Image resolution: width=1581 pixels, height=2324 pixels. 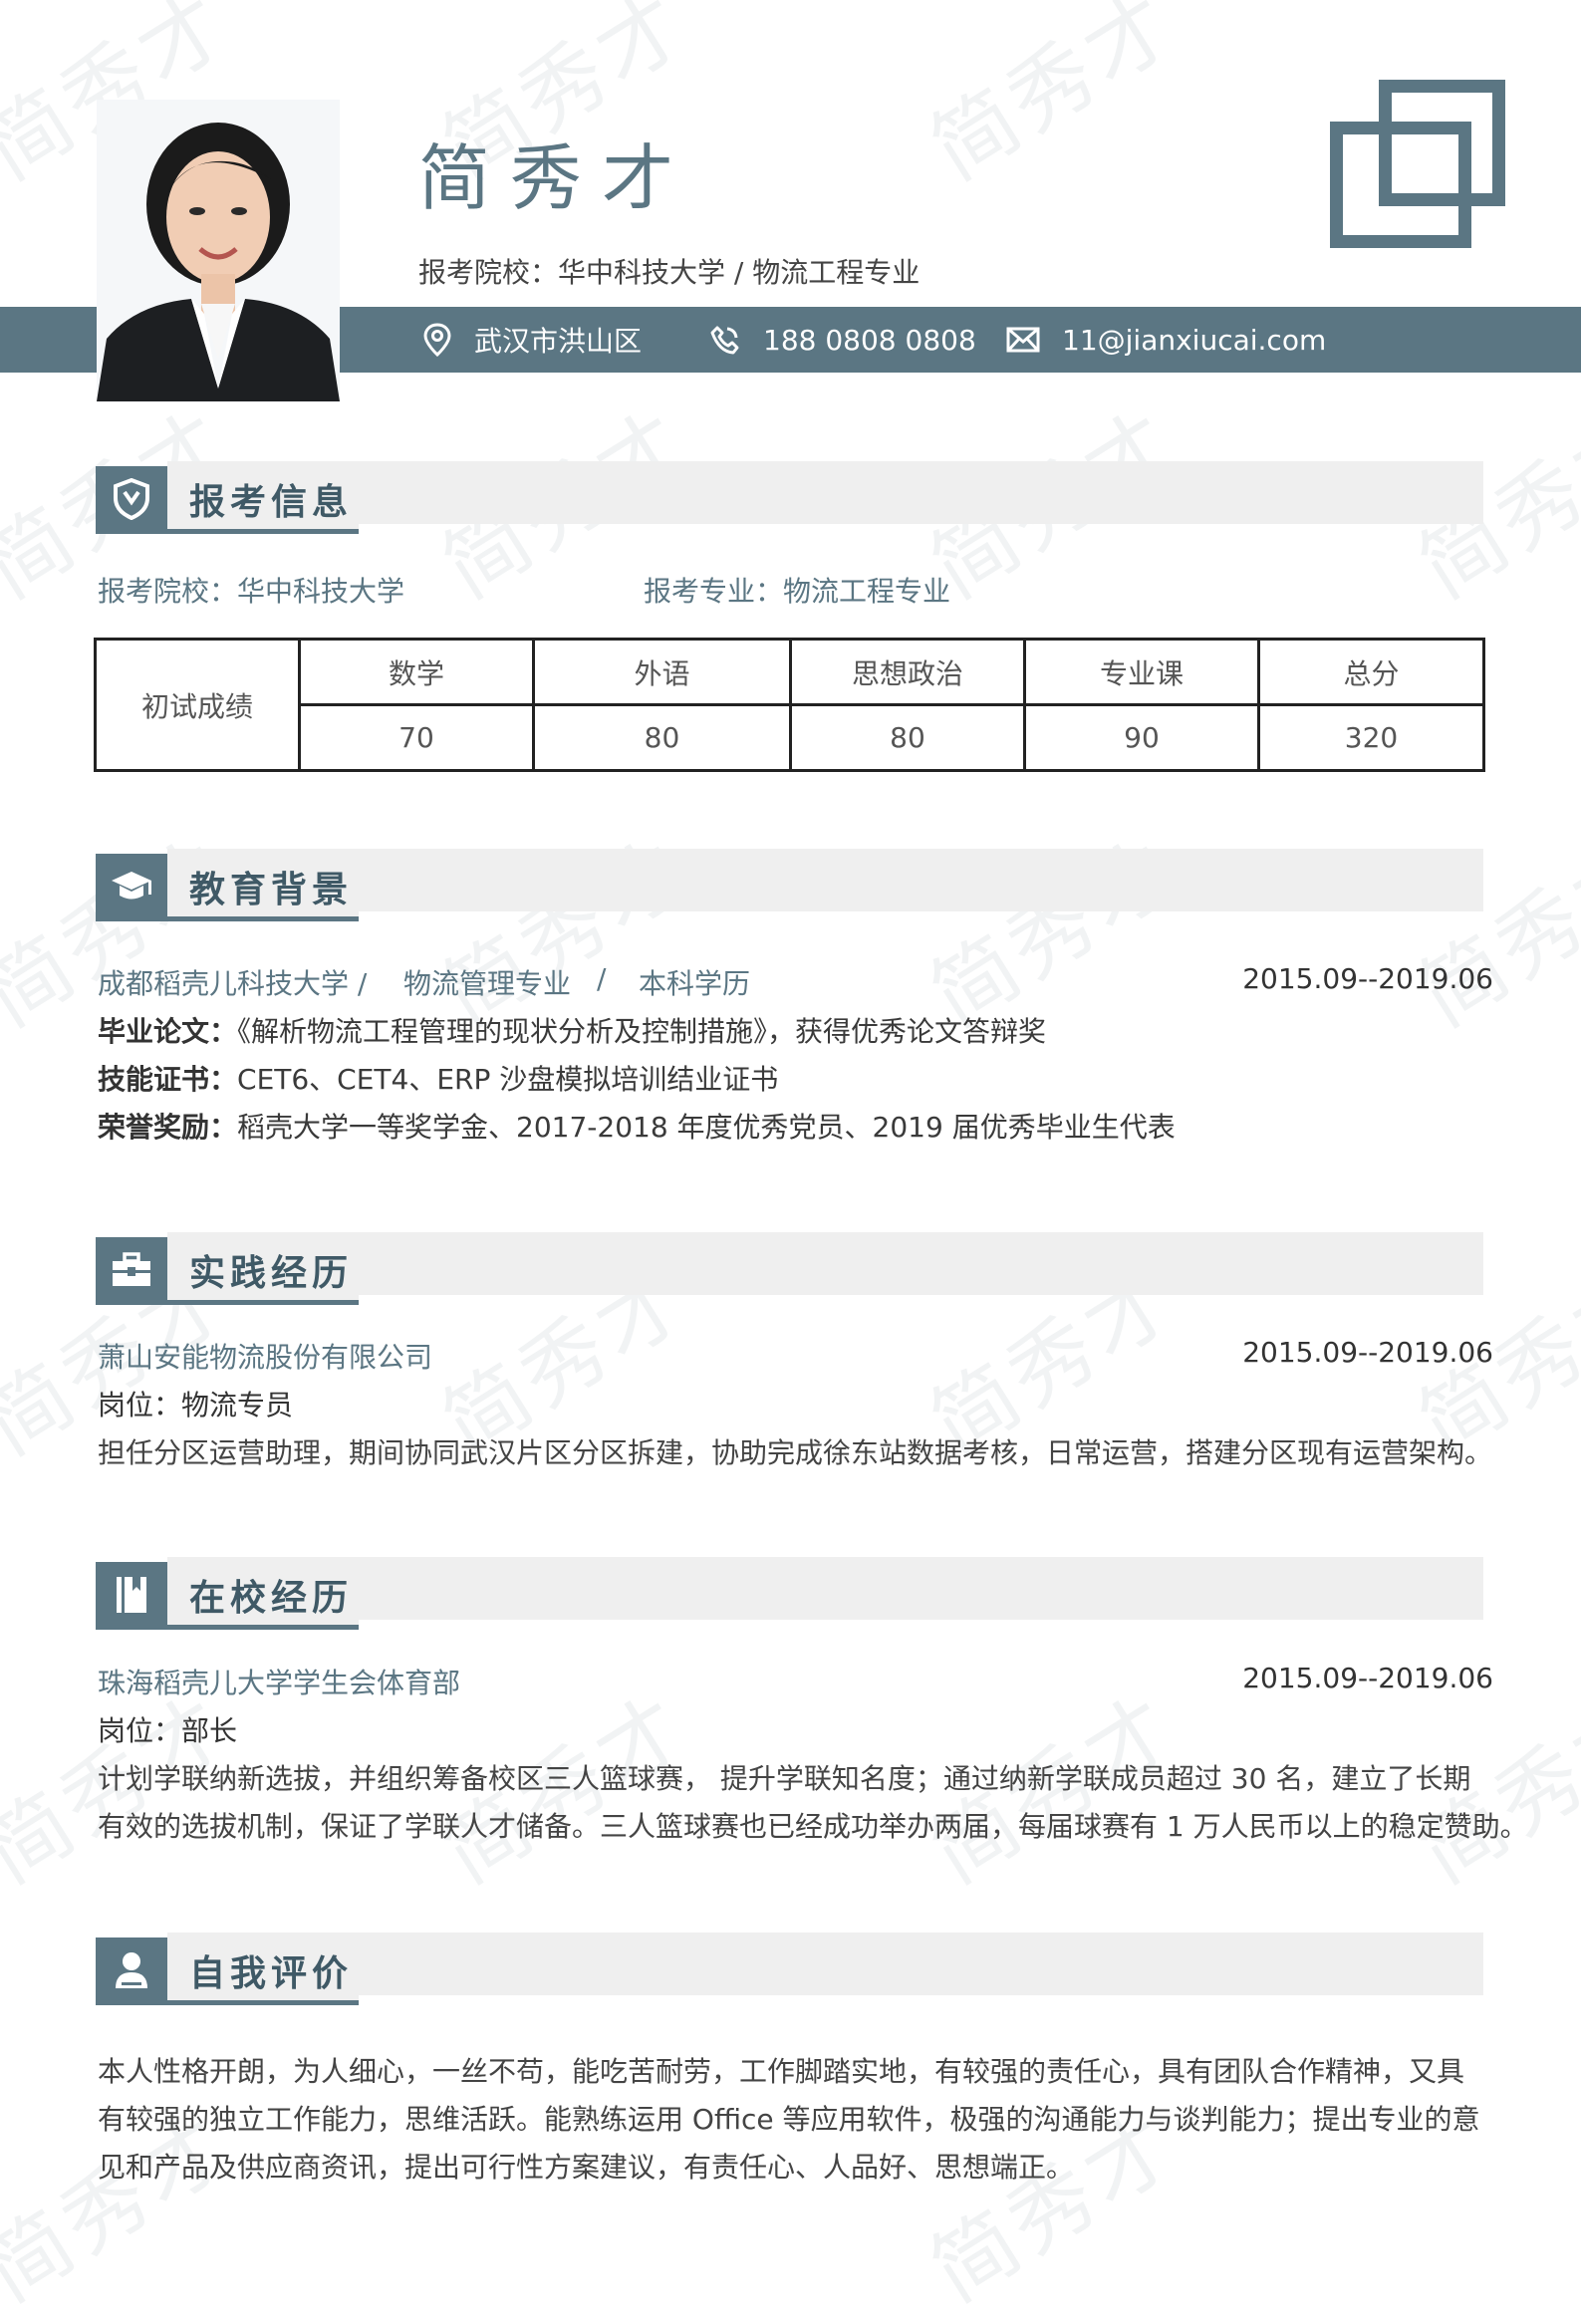 What do you see at coordinates (131, 887) in the screenshot?
I see `graduation-cap-icon` at bounding box center [131, 887].